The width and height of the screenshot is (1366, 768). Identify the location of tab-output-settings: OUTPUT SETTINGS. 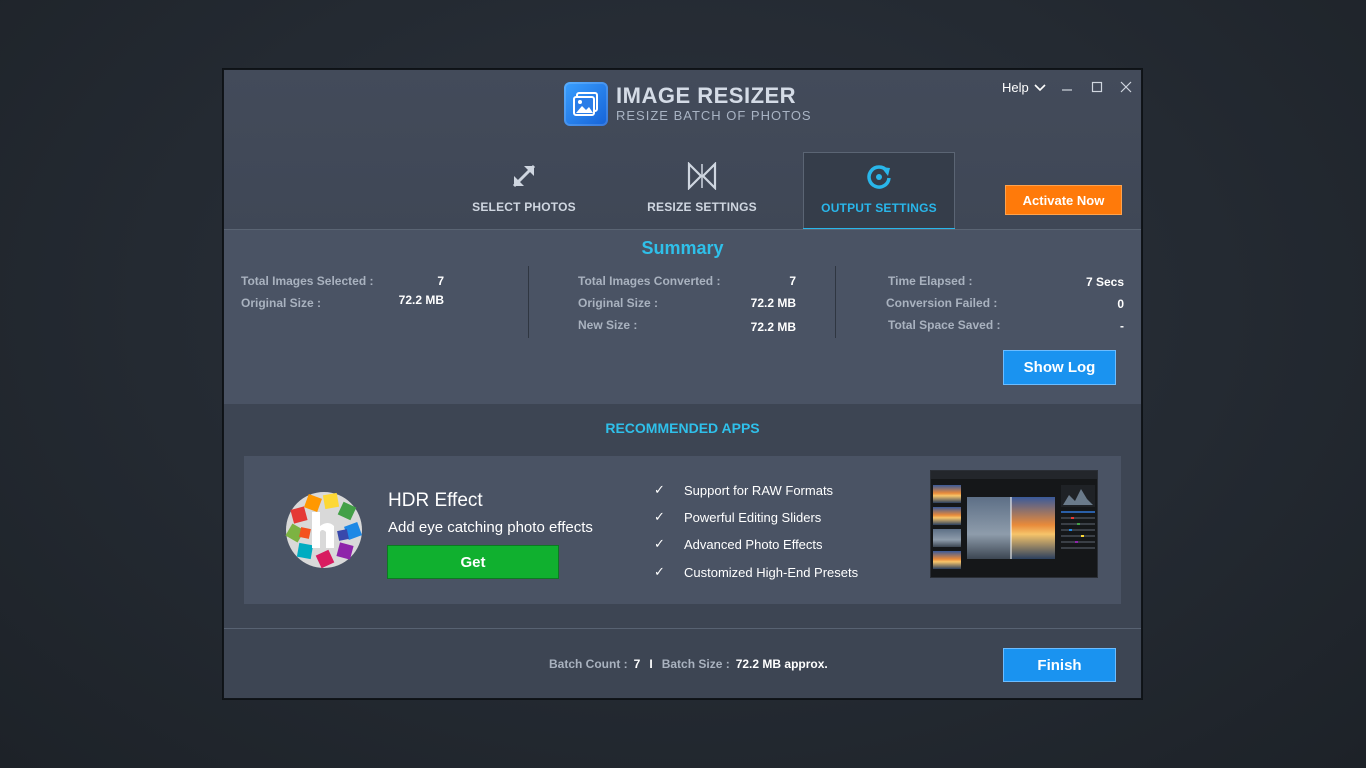
(879, 191).